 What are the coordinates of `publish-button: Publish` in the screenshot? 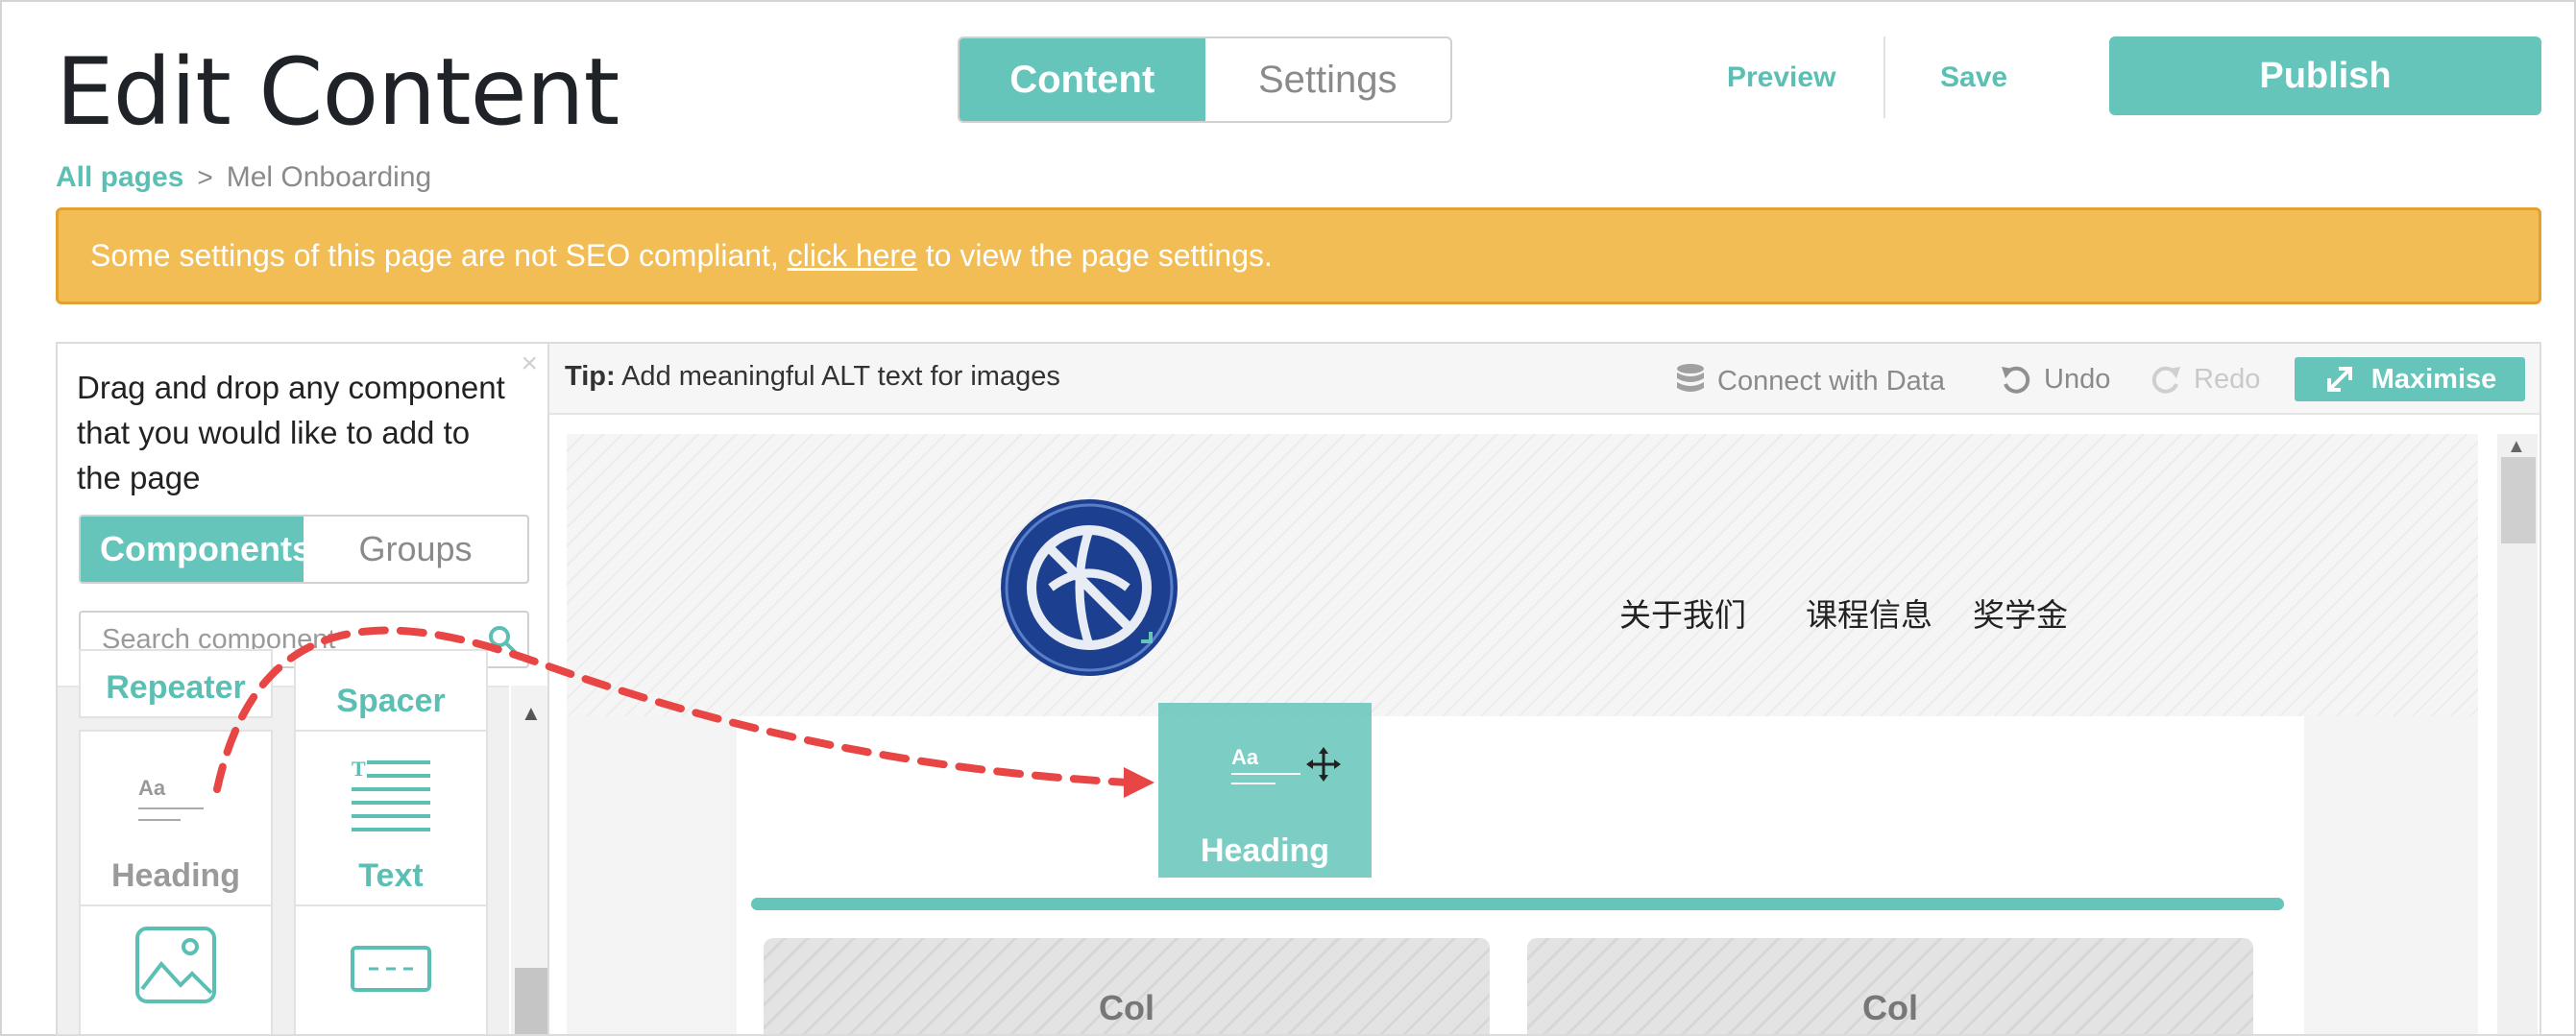 It's located at (2325, 75).